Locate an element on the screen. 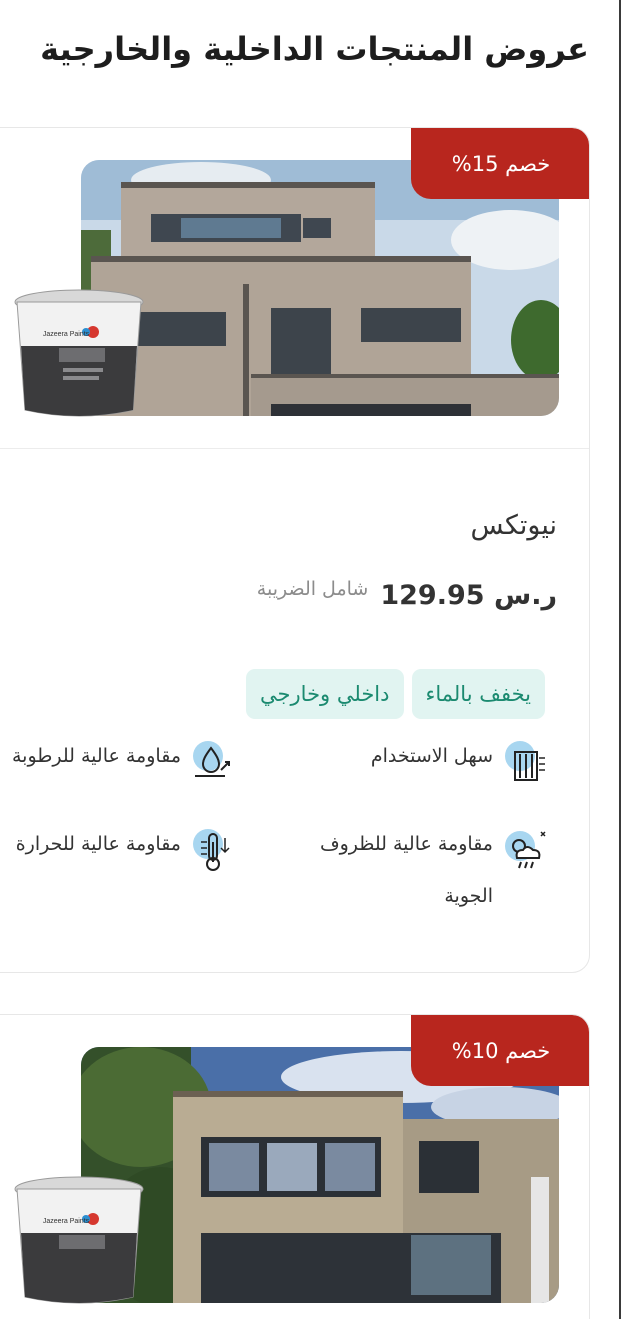 Image resolution: width=621 pixels, height=1319 pixels. product-name: نيوتكس is located at coordinates (514, 525).